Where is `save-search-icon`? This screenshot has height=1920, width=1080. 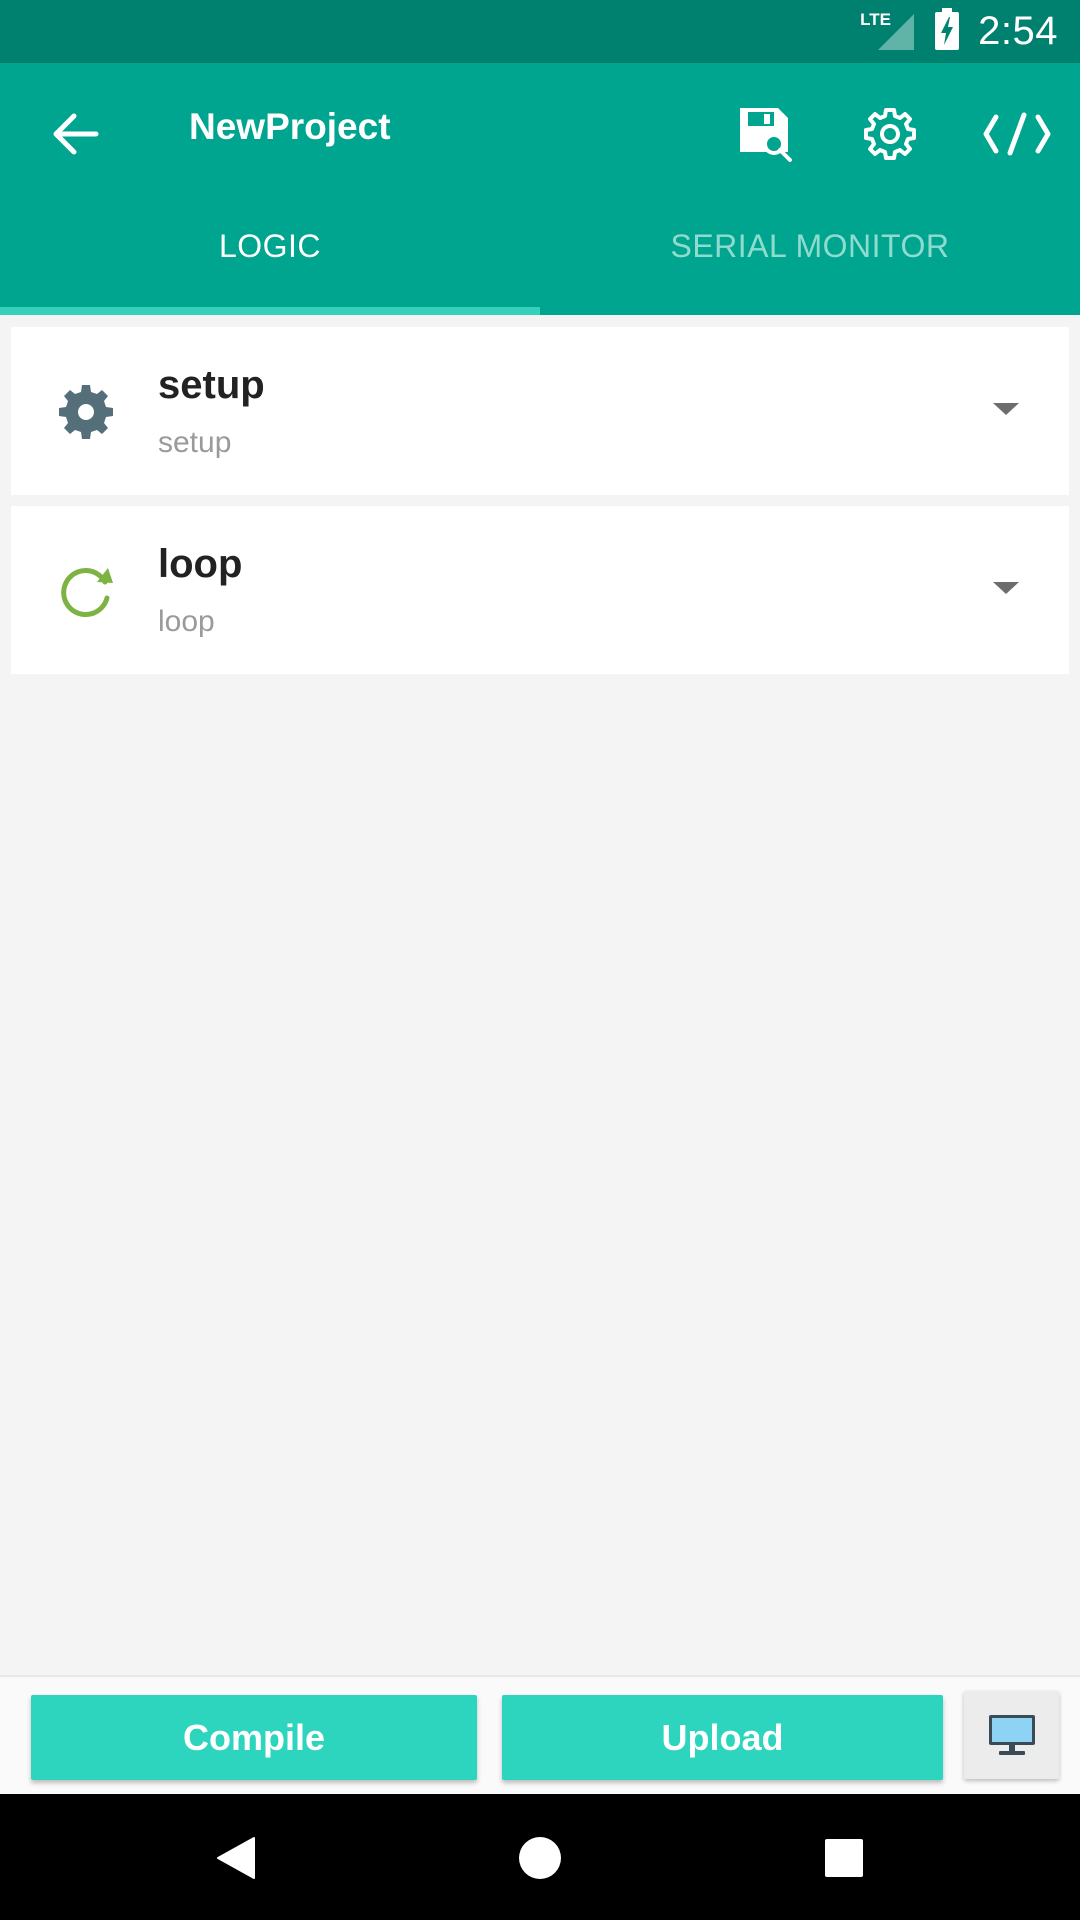 save-search-icon is located at coordinates (766, 135).